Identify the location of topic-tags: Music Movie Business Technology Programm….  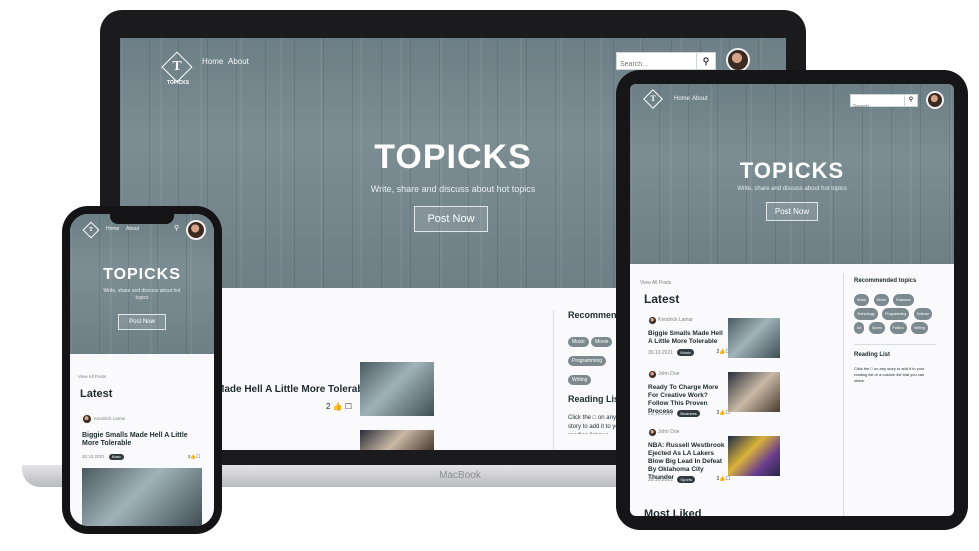
(895, 313).